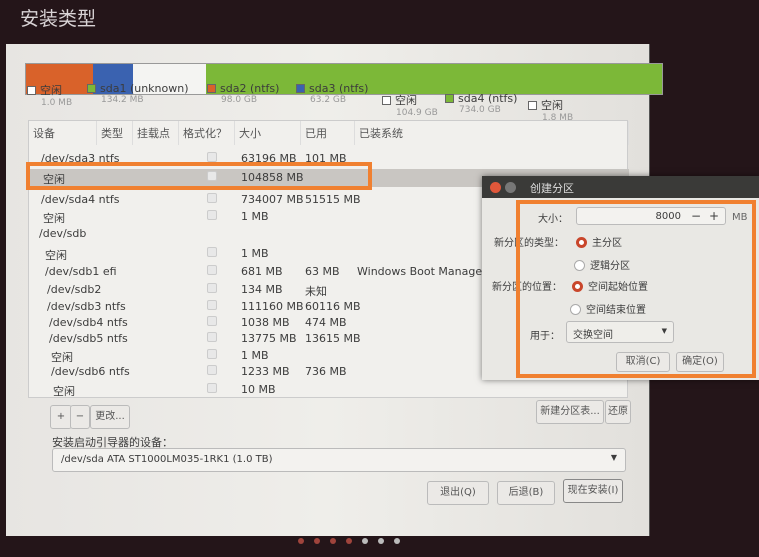 The width and height of the screenshot is (759, 557). Describe the element at coordinates (620, 187) in the screenshot. I see `dialog-titlebar: 创建分区` at that location.